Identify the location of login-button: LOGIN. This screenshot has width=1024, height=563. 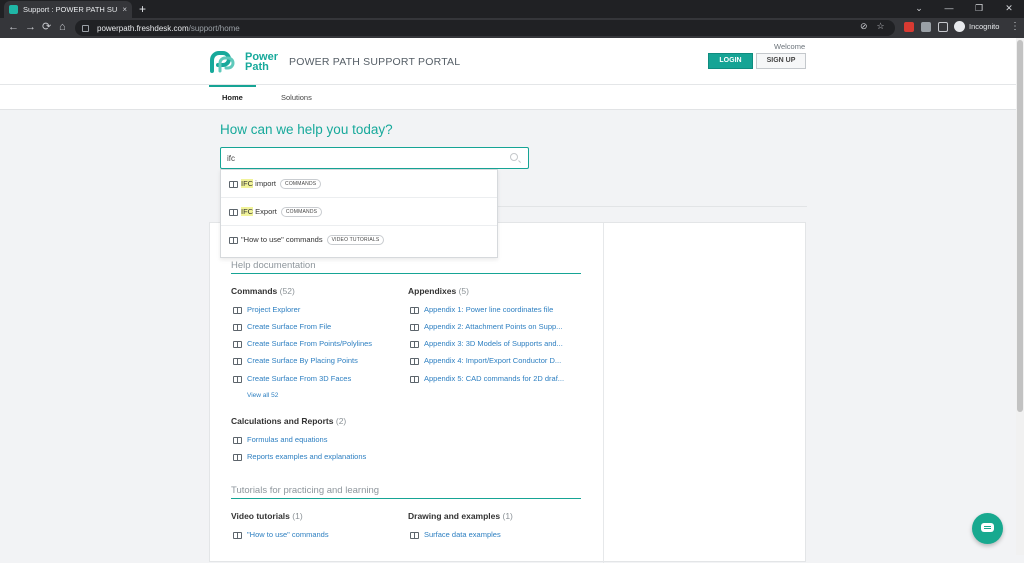
(730, 61).